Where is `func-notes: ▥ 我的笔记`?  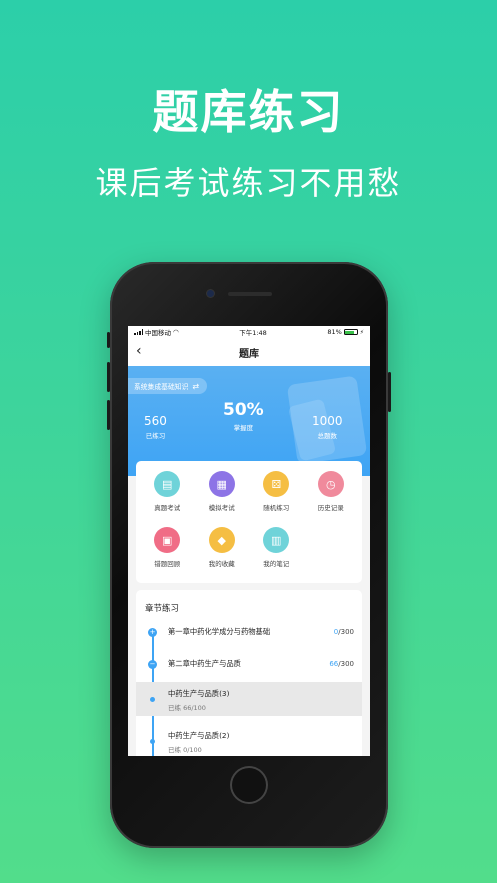
func-notes: ▥ 我的笔记 is located at coordinates (276, 555).